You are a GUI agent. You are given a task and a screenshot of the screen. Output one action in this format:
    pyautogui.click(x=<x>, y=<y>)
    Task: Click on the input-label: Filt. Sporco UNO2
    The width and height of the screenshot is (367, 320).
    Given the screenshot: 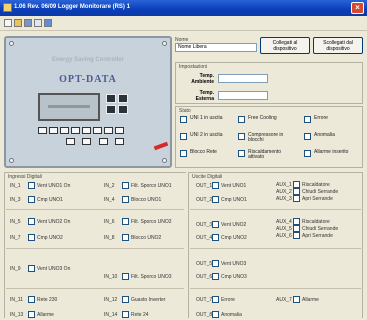 What is the action you would take?
    pyautogui.click(x=151, y=222)
    